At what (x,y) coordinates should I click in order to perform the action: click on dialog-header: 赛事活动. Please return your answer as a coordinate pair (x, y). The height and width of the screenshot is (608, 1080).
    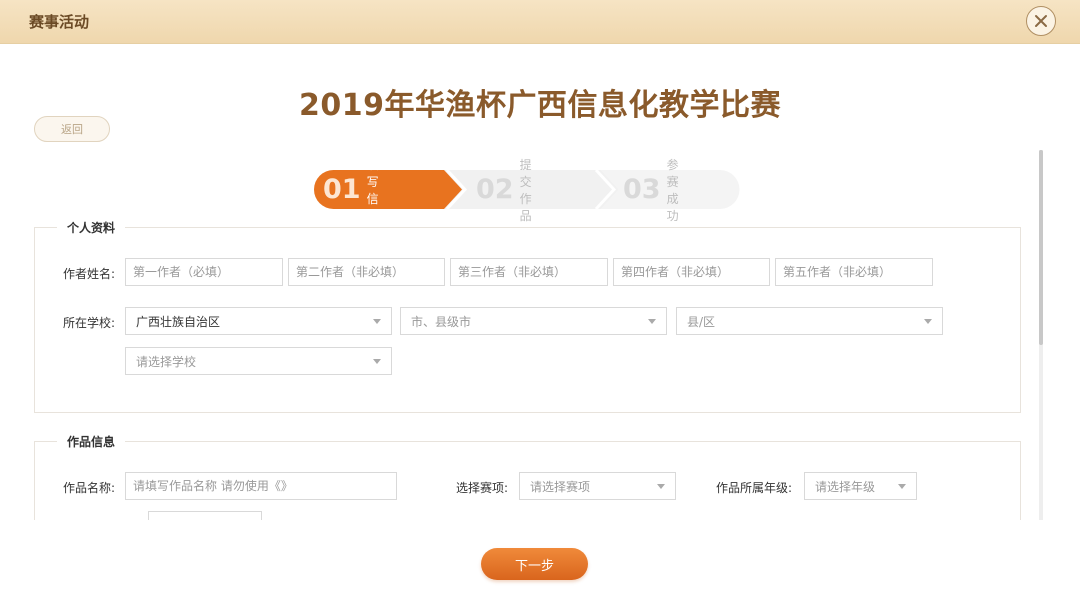
    Looking at the image, I should click on (540, 22).